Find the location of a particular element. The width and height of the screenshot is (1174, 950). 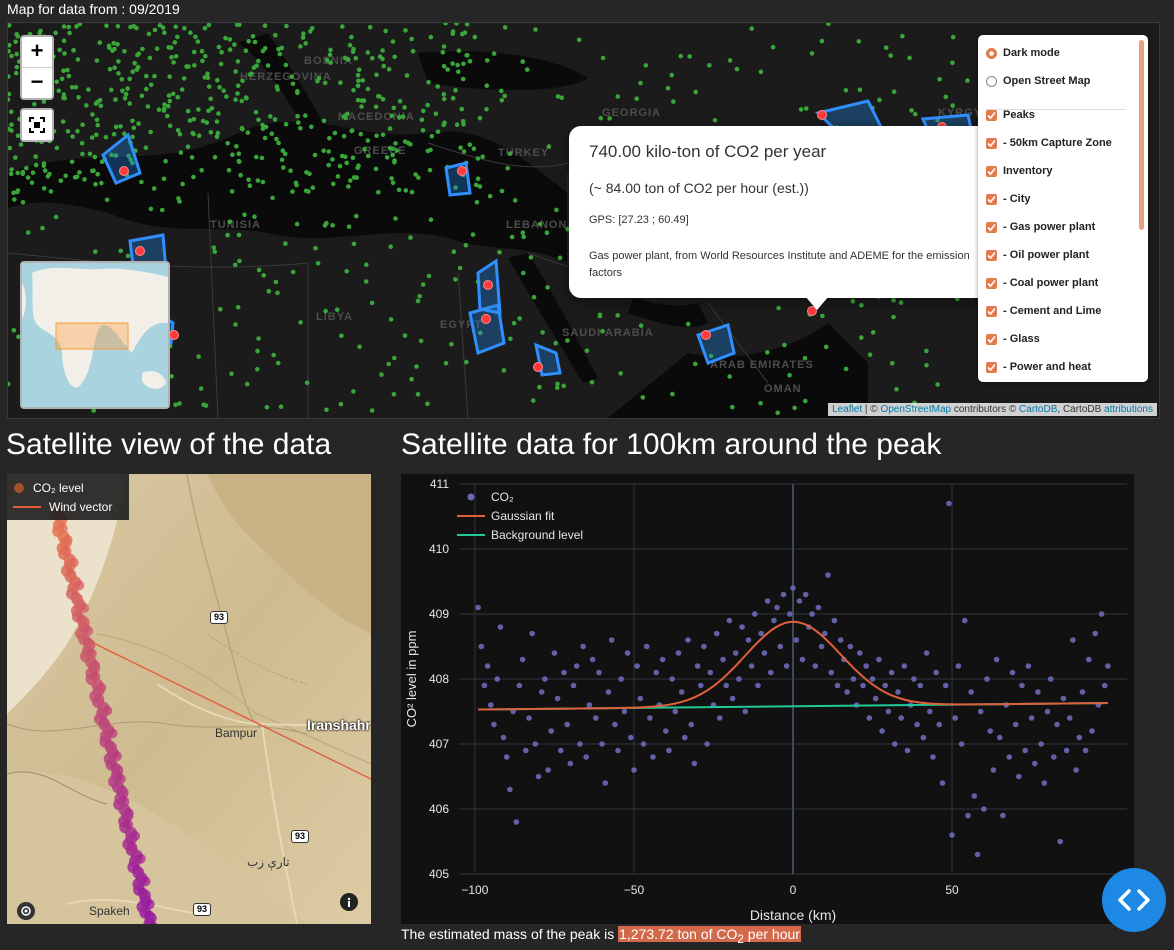

layer-label: - City is located at coordinates (1017, 199).